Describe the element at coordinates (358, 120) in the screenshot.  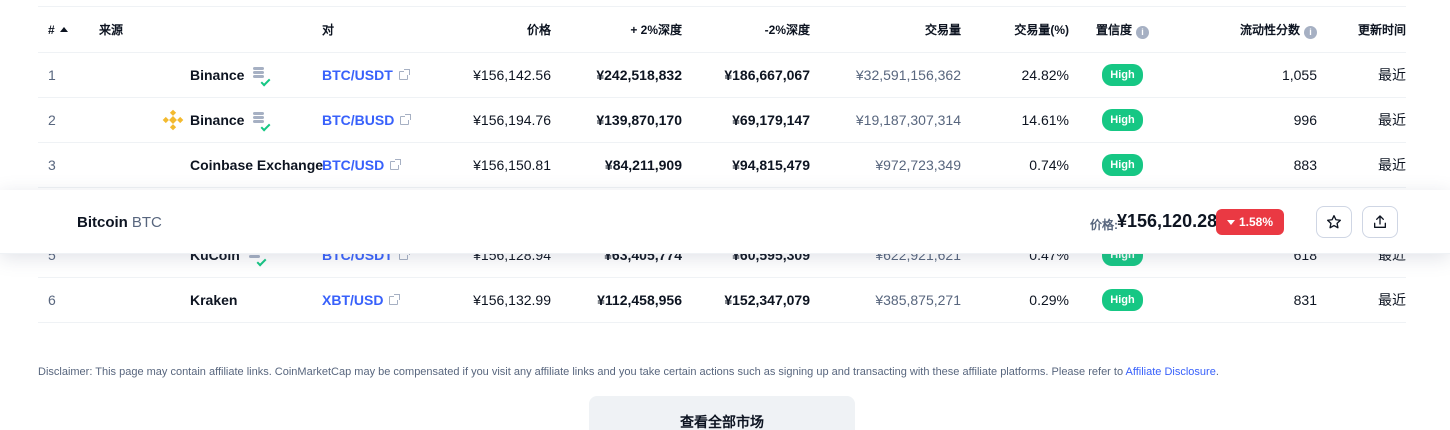
I see `pair-link: BTC/BUSD` at that location.